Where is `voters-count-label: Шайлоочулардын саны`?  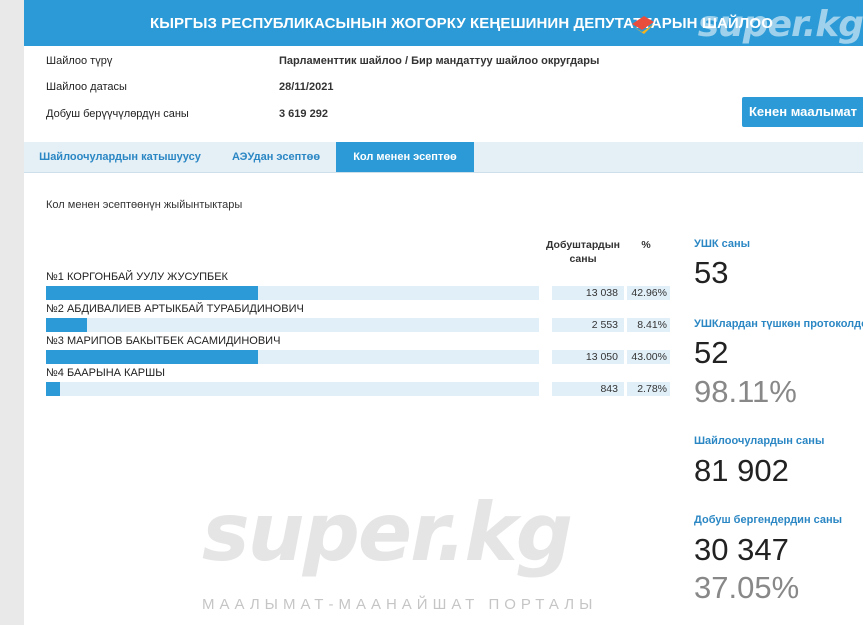
voters-count-label: Шайлоочулардын саны is located at coordinates (759, 441).